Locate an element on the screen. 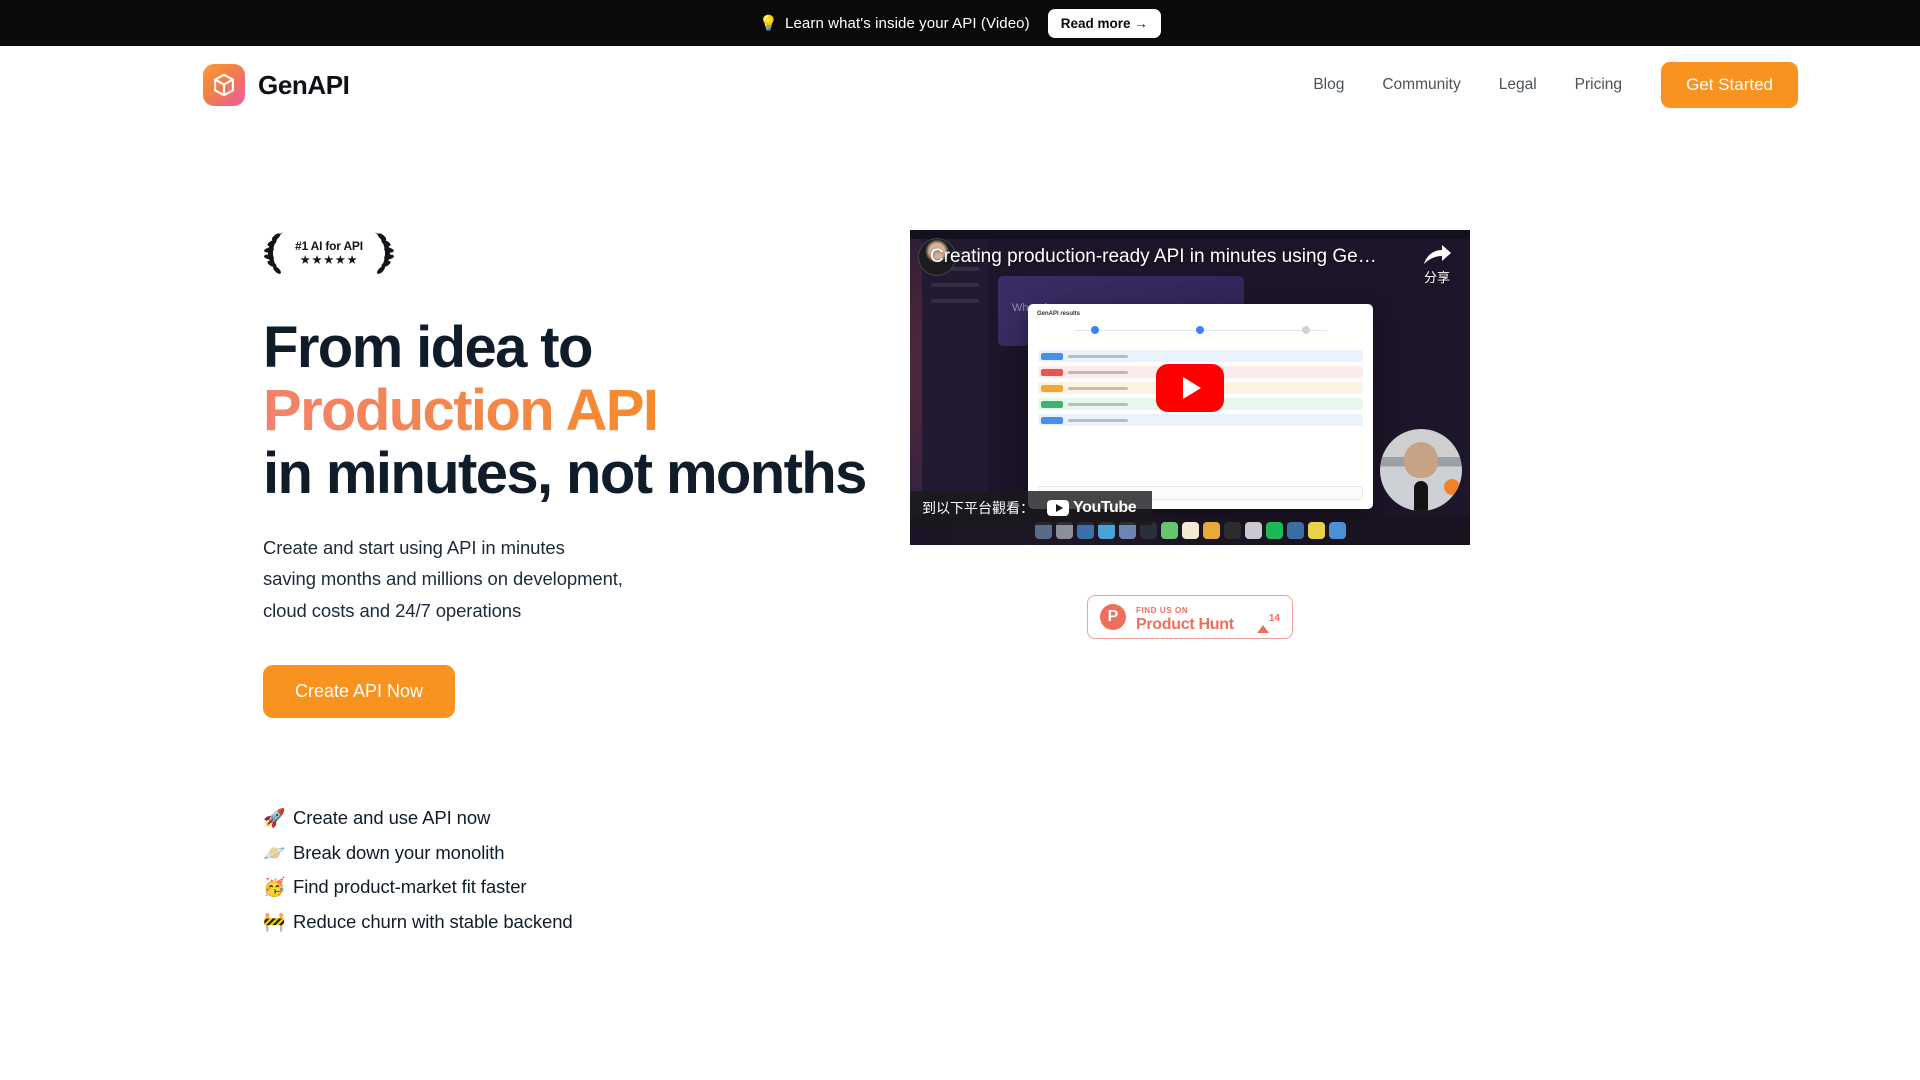 Image resolution: width=1920 pixels, height=1080 pixels. youtube-play-icon is located at coordinates (1190, 387).